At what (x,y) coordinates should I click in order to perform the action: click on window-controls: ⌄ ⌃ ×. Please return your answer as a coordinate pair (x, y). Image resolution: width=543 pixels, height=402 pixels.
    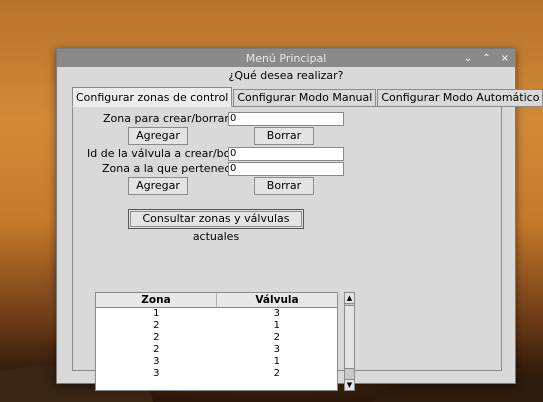
    Looking at the image, I should click on (486, 58).